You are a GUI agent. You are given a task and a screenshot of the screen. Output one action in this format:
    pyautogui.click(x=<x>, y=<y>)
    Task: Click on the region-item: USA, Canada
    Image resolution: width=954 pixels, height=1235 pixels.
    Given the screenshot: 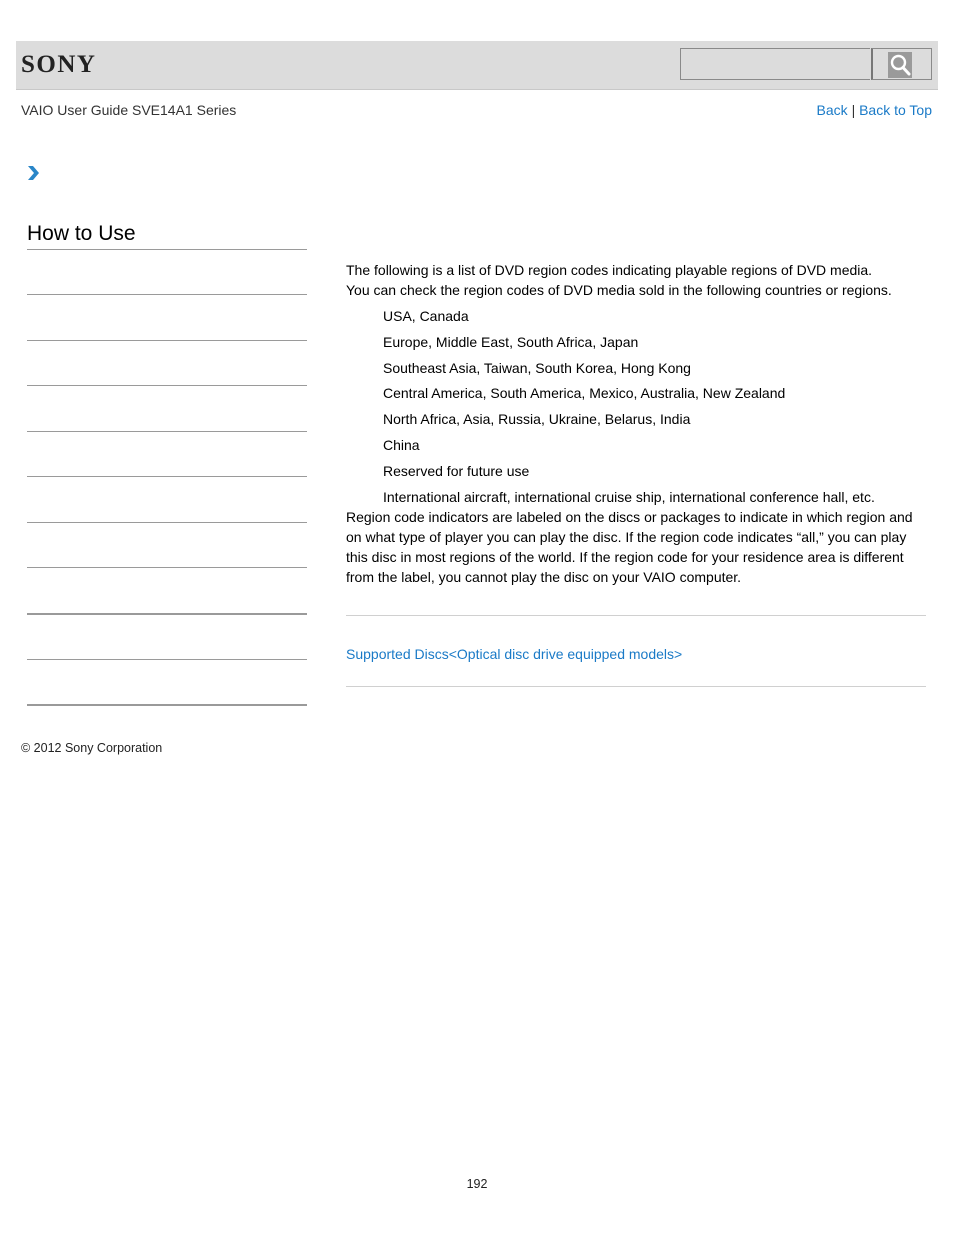 What is the action you would take?
    pyautogui.click(x=426, y=316)
    